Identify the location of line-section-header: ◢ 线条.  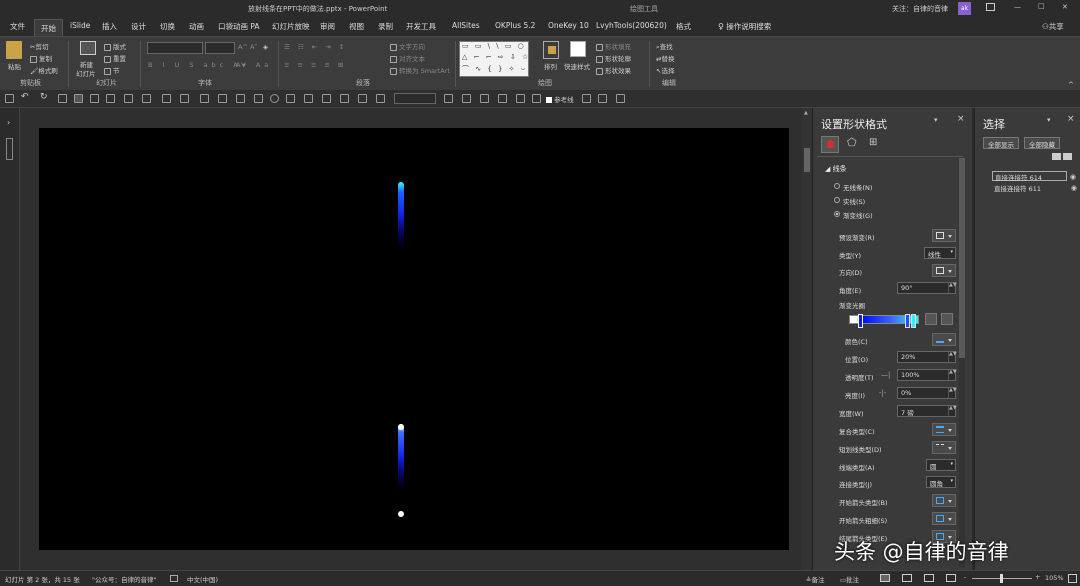
(836, 169).